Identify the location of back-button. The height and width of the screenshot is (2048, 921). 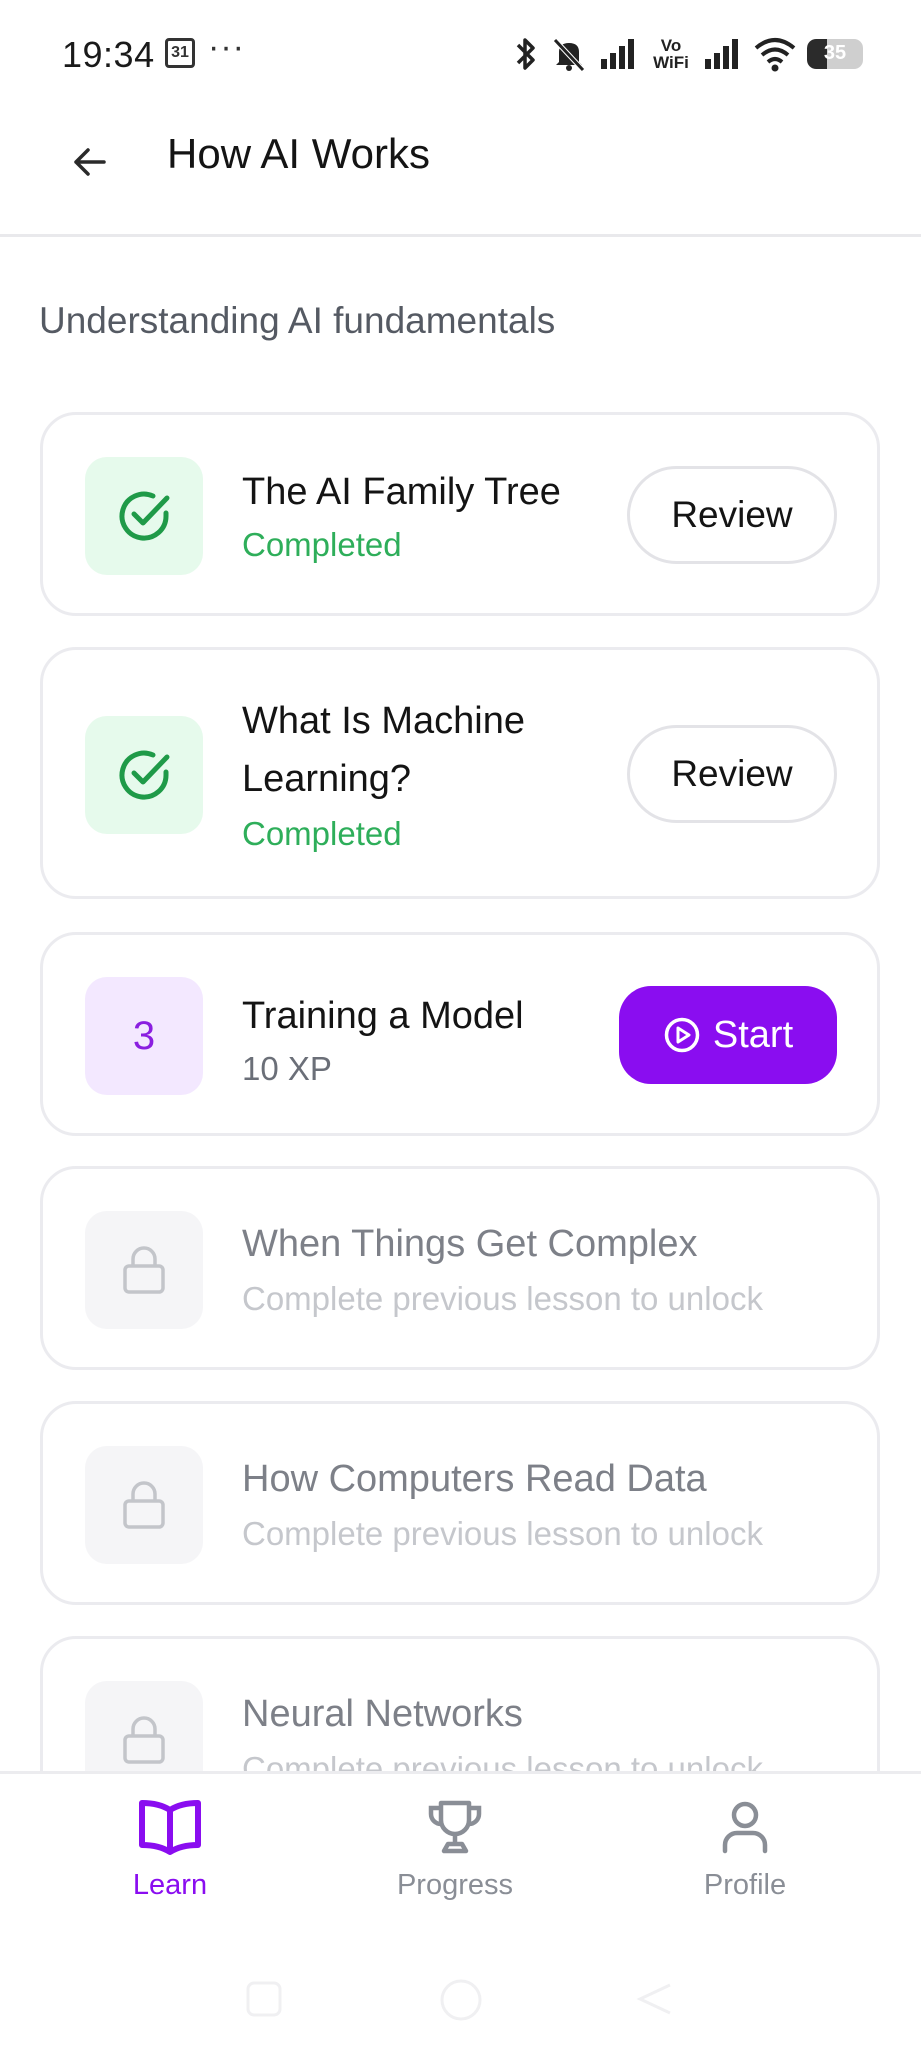
(90, 162).